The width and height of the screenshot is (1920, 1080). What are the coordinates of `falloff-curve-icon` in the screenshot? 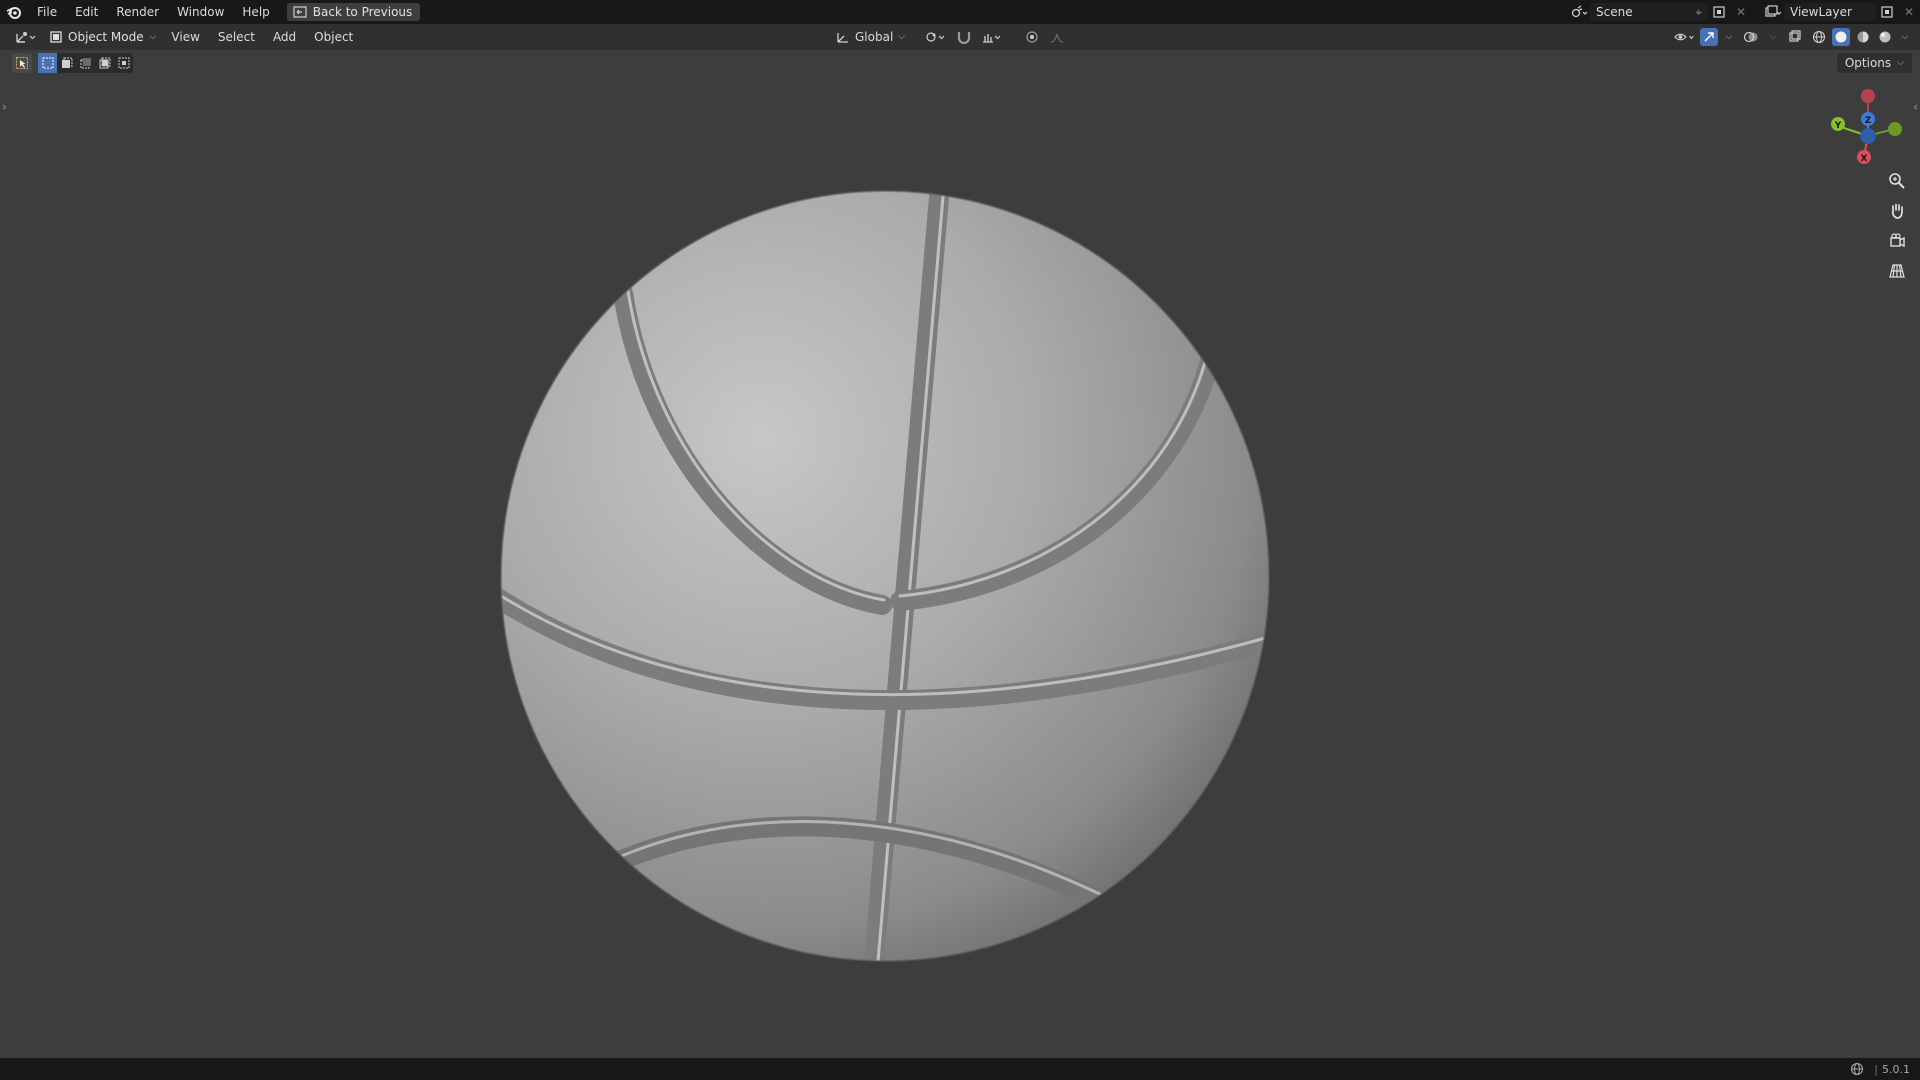 It's located at (1060, 37).